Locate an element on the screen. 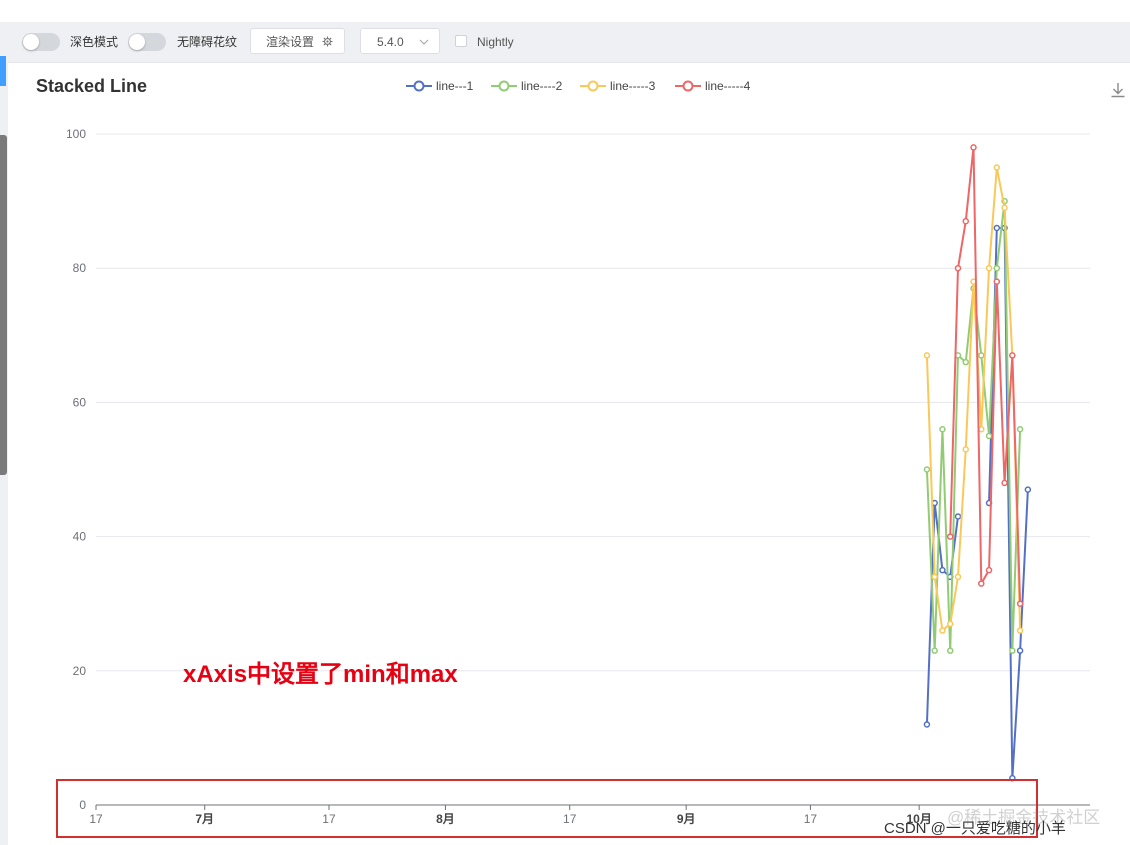 Image resolution: width=1130 pixels, height=845 pixels. y-tick-label: 20 is located at coordinates (80, 671).